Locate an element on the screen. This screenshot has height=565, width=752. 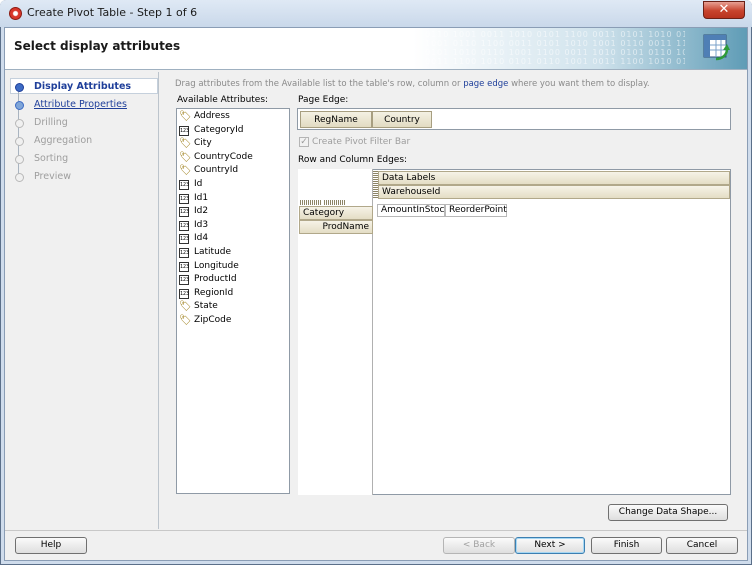
pivot-table-icon is located at coordinates (716, 47).